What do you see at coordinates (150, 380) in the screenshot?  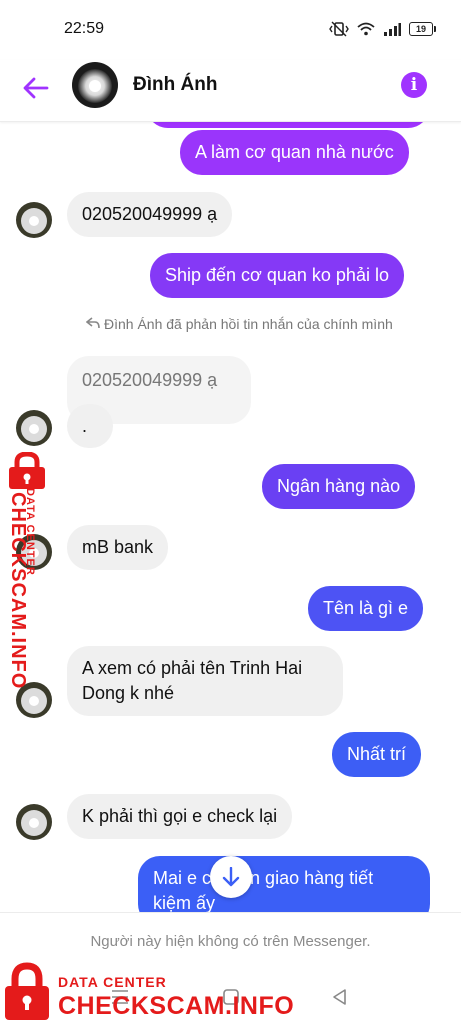 I see `quoted-text: 020520049999 ạ` at bounding box center [150, 380].